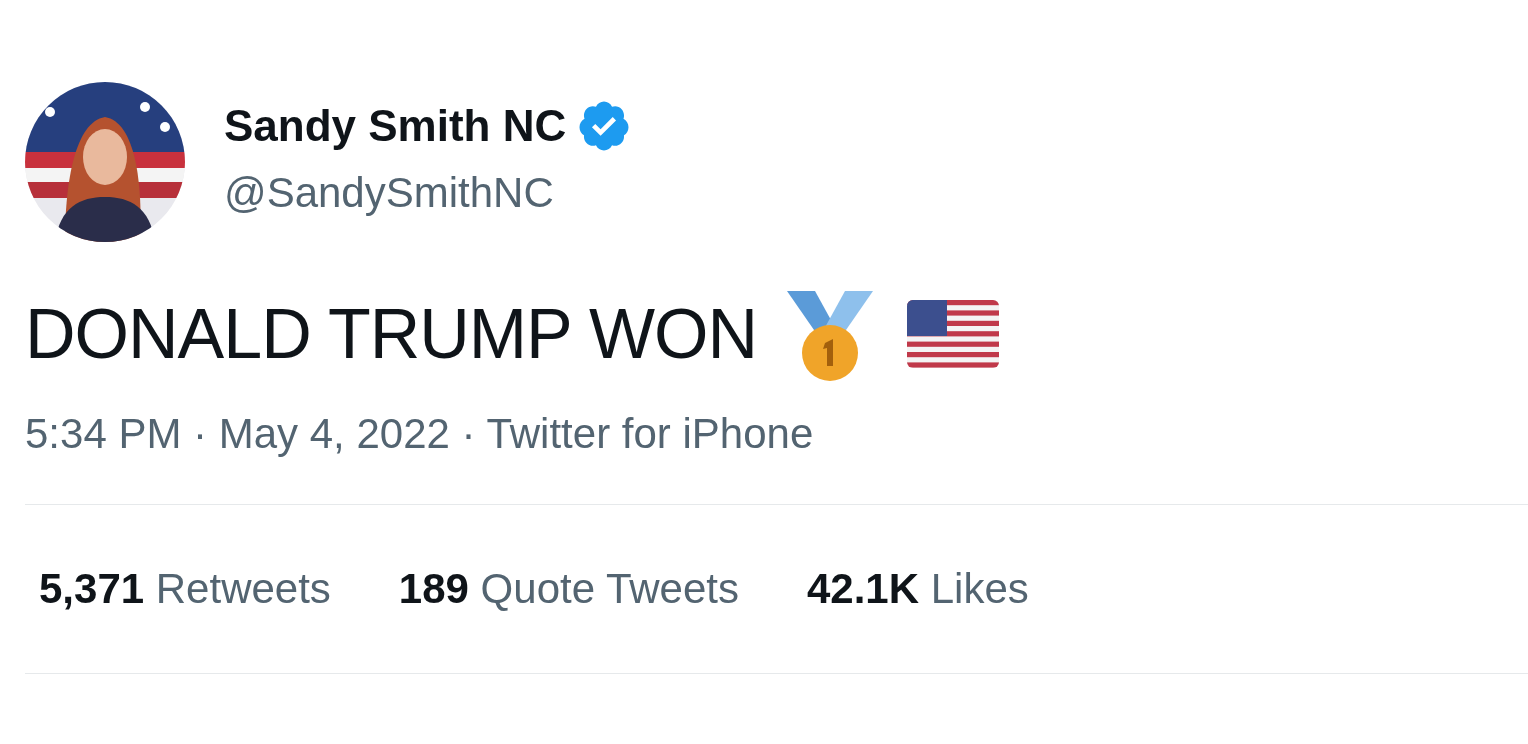 Image resolution: width=1528 pixels, height=744 pixels. What do you see at coordinates (776, 434) in the screenshot?
I see `tweet-timestamp: 5:34 PM · May 4, 2022 · Twitter for iPhone` at bounding box center [776, 434].